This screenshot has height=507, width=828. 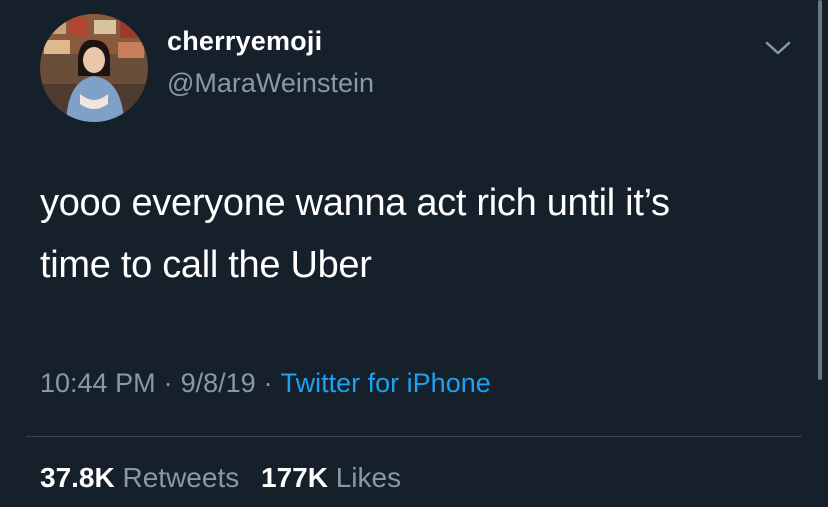 I want to click on likes-label: Likes, so click(x=368, y=477).